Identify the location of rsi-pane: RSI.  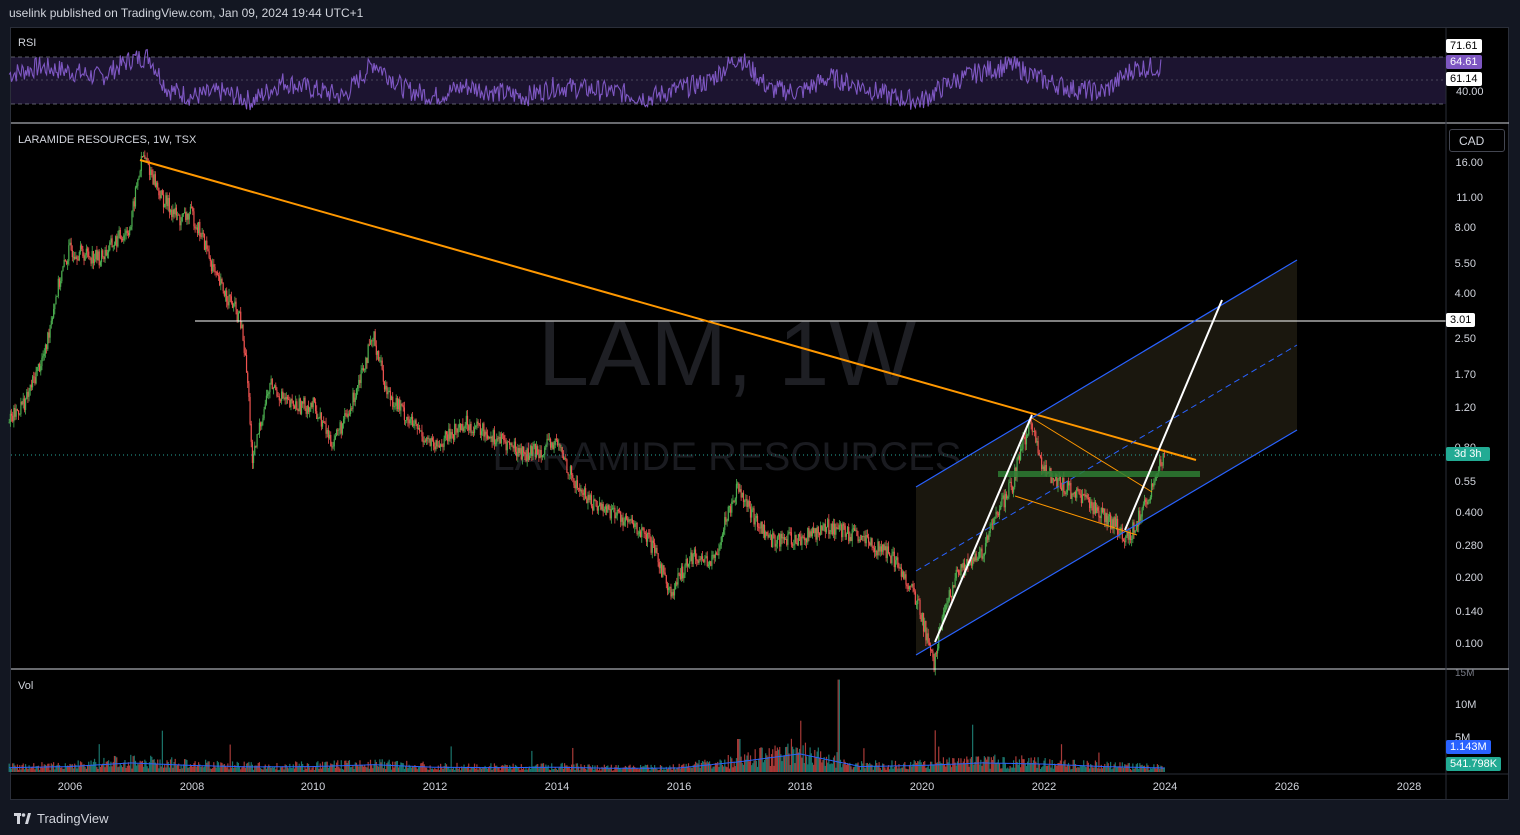
(727, 74).